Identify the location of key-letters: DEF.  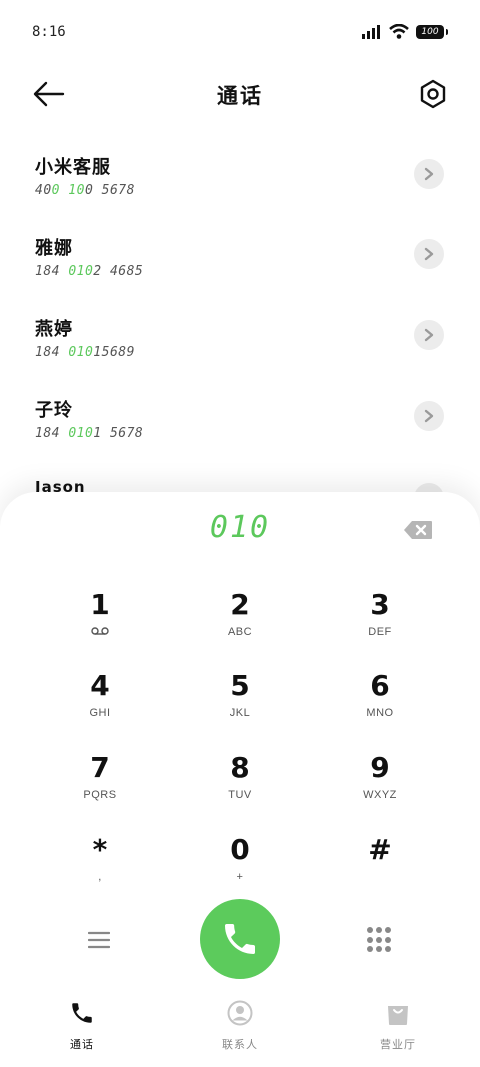
(380, 632).